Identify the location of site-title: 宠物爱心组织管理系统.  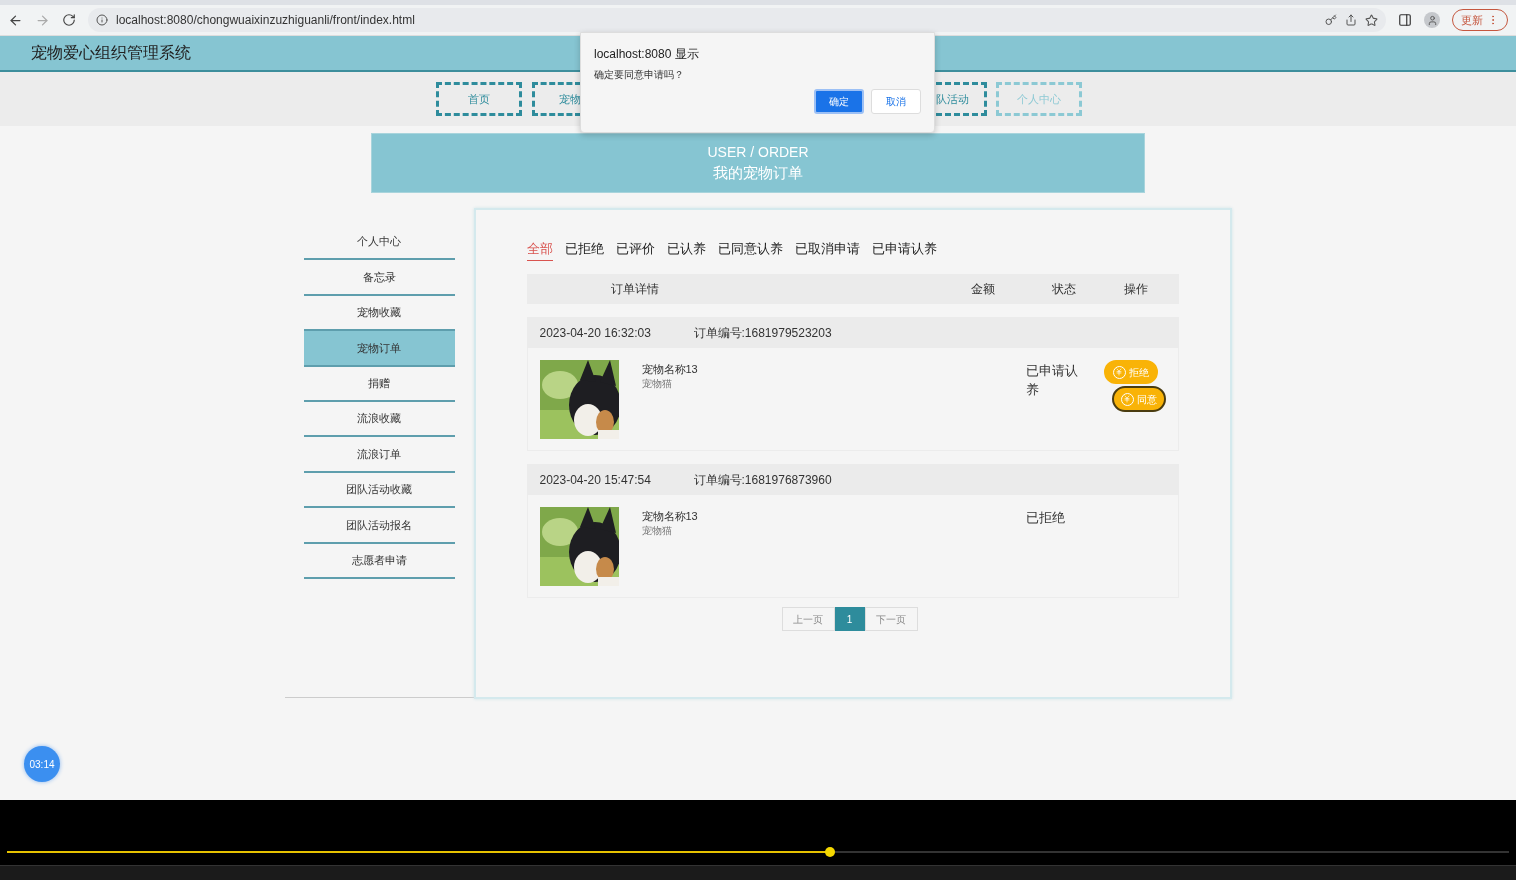
(111, 53).